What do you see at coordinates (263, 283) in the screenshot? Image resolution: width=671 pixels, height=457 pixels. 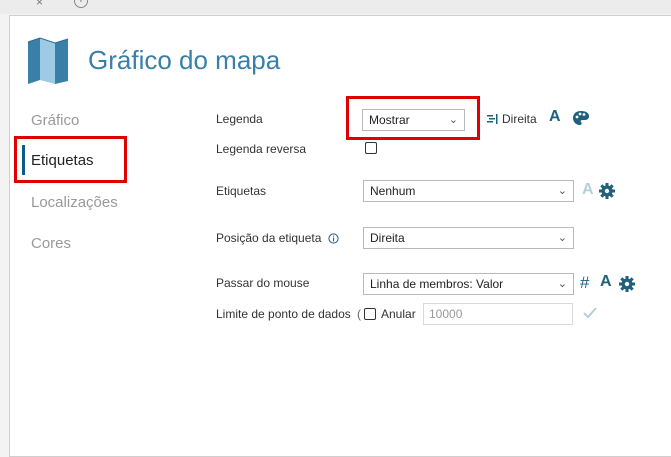 I see `hover-label: Passar do mouse` at bounding box center [263, 283].